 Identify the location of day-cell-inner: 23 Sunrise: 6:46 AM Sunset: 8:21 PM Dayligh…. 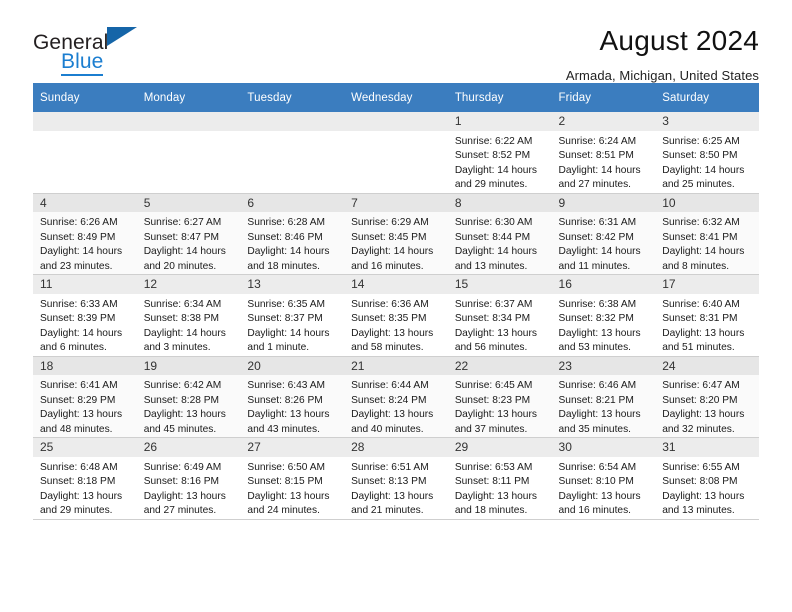
(603, 397).